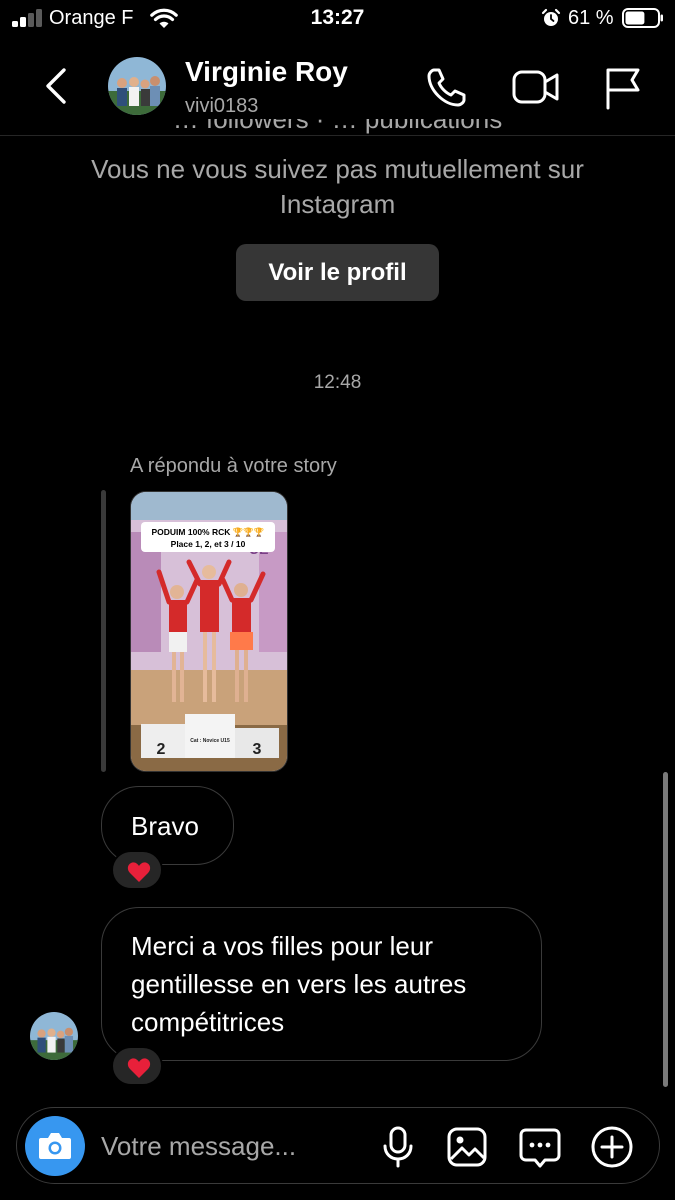  Describe the element at coordinates (398, 1147) in the screenshot. I see `microphone-icon` at that location.